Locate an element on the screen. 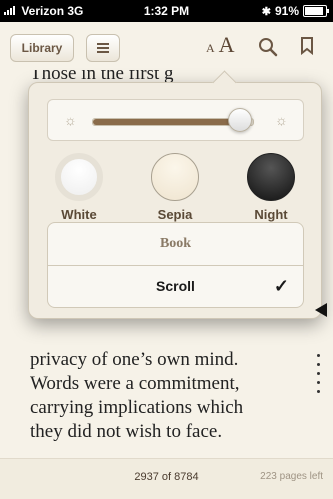 The width and height of the screenshot is (333, 499). battery-icon is located at coordinates (316, 11).